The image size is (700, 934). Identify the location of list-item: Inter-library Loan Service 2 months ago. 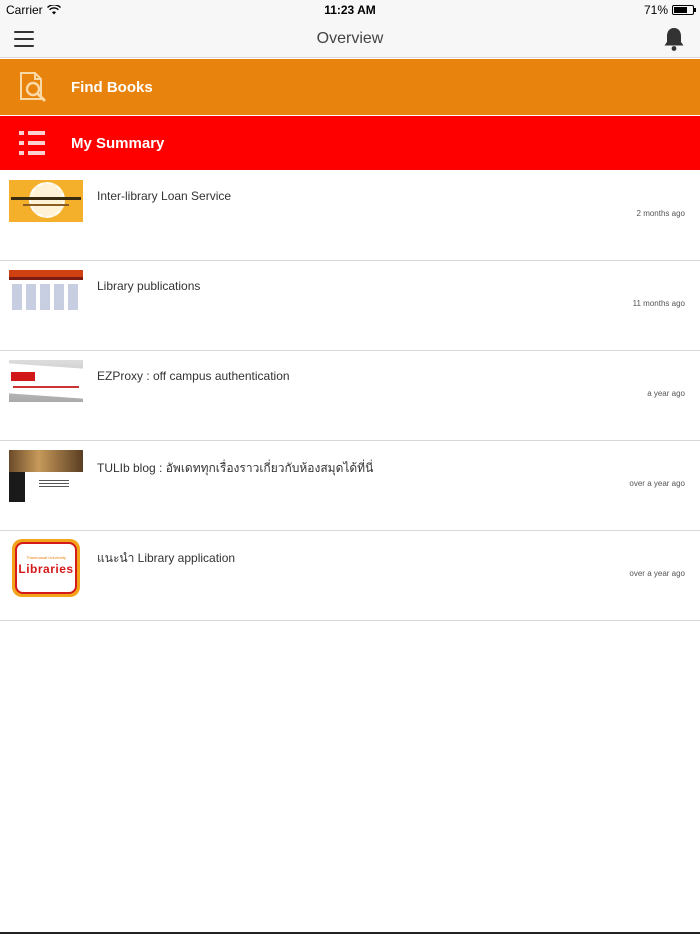
(350, 216).